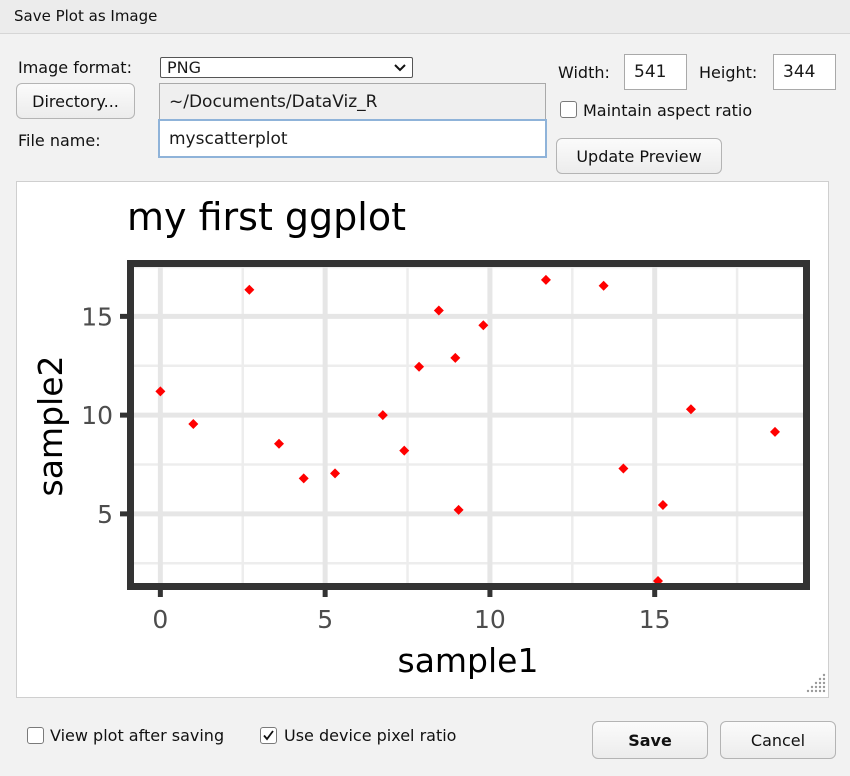 The image size is (850, 776). What do you see at coordinates (75, 67) in the screenshot?
I see `image-format-label: Image format:` at bounding box center [75, 67].